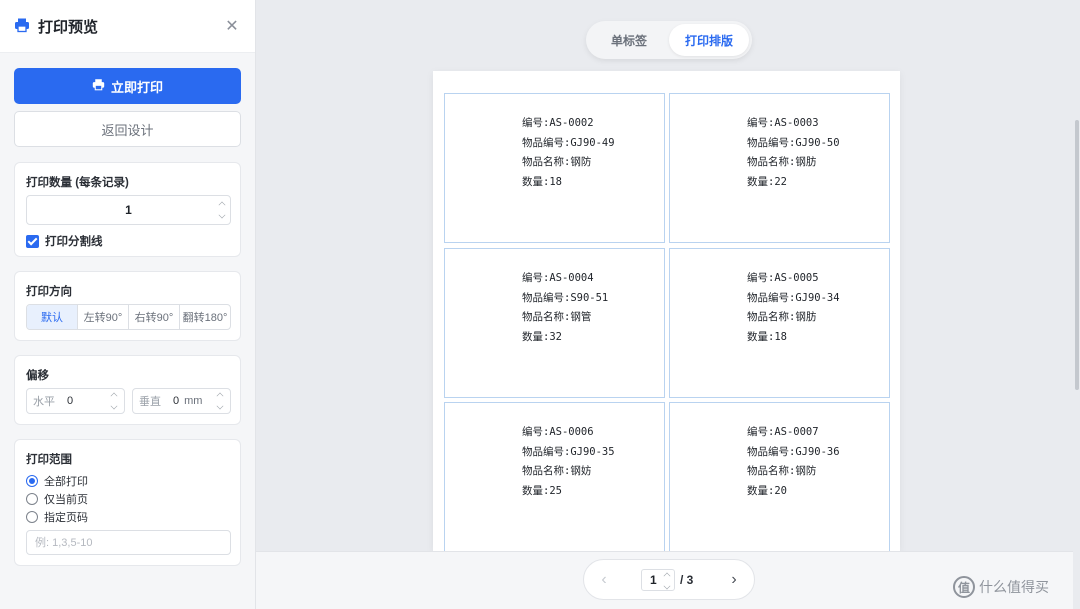  I want to click on tab-print-layout: 打印排版, so click(709, 40).